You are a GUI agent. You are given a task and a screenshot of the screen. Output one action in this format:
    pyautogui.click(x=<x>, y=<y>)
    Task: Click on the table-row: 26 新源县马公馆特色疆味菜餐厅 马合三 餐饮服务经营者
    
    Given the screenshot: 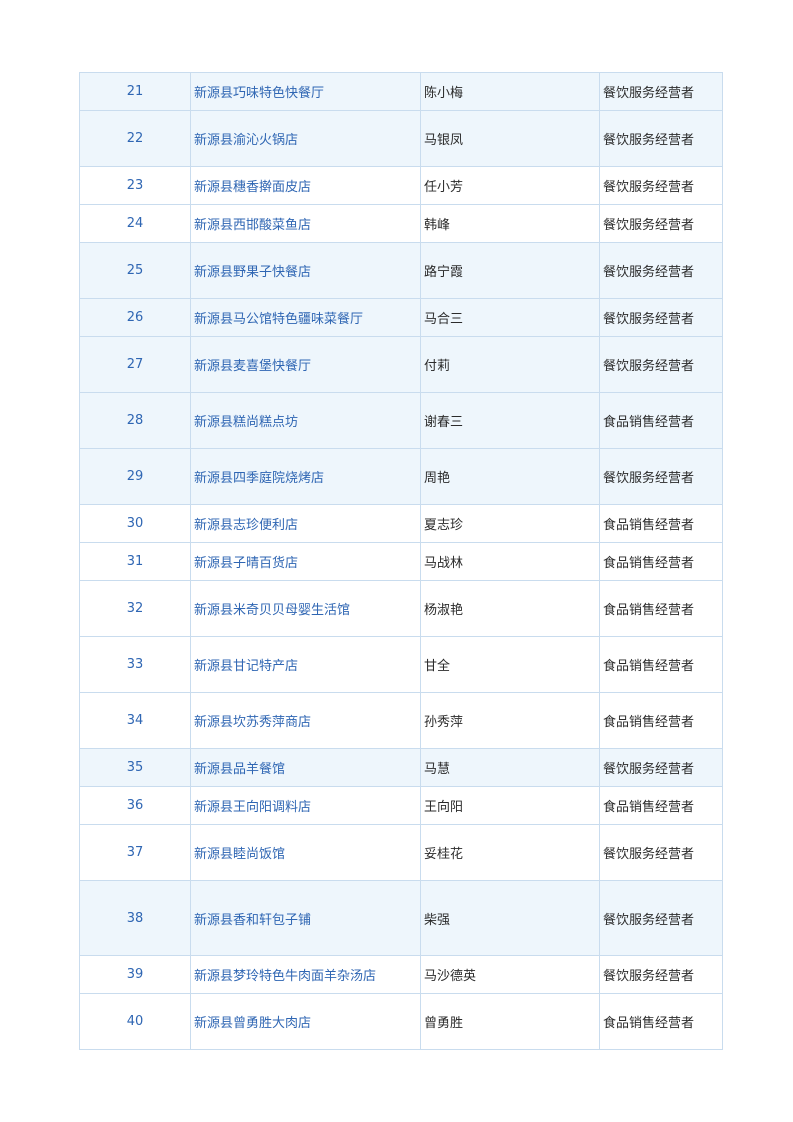 What is the action you would take?
    pyautogui.click(x=401, y=317)
    